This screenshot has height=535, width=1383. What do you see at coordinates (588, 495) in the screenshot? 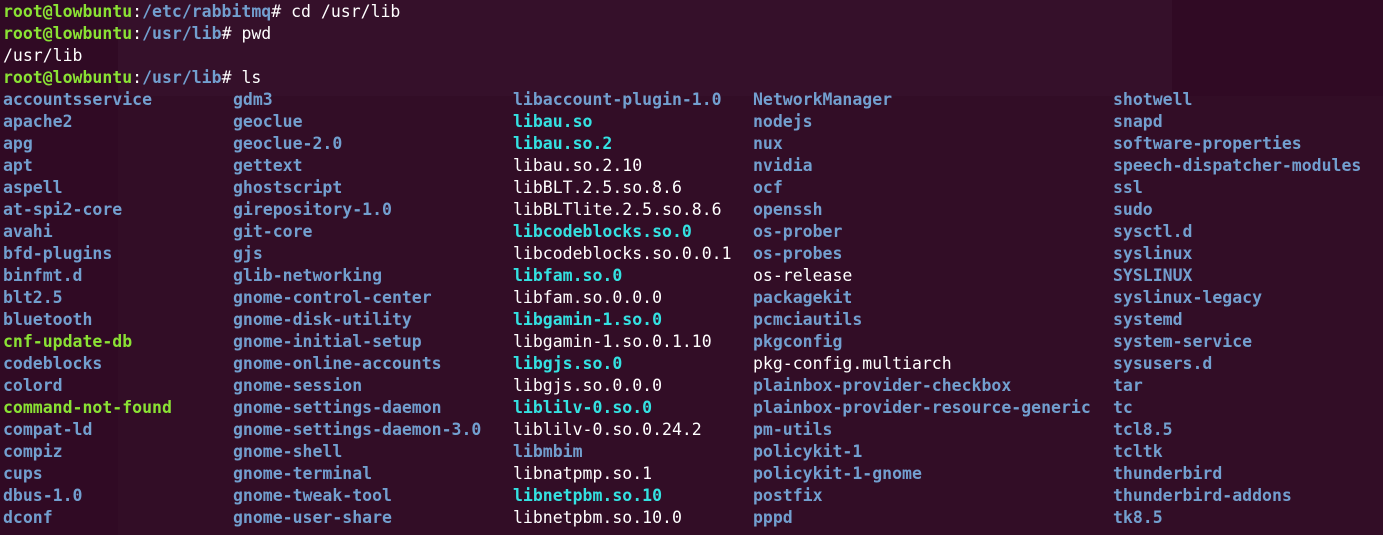
I see `ls-entry-link: libnetpbm.so.10` at bounding box center [588, 495].